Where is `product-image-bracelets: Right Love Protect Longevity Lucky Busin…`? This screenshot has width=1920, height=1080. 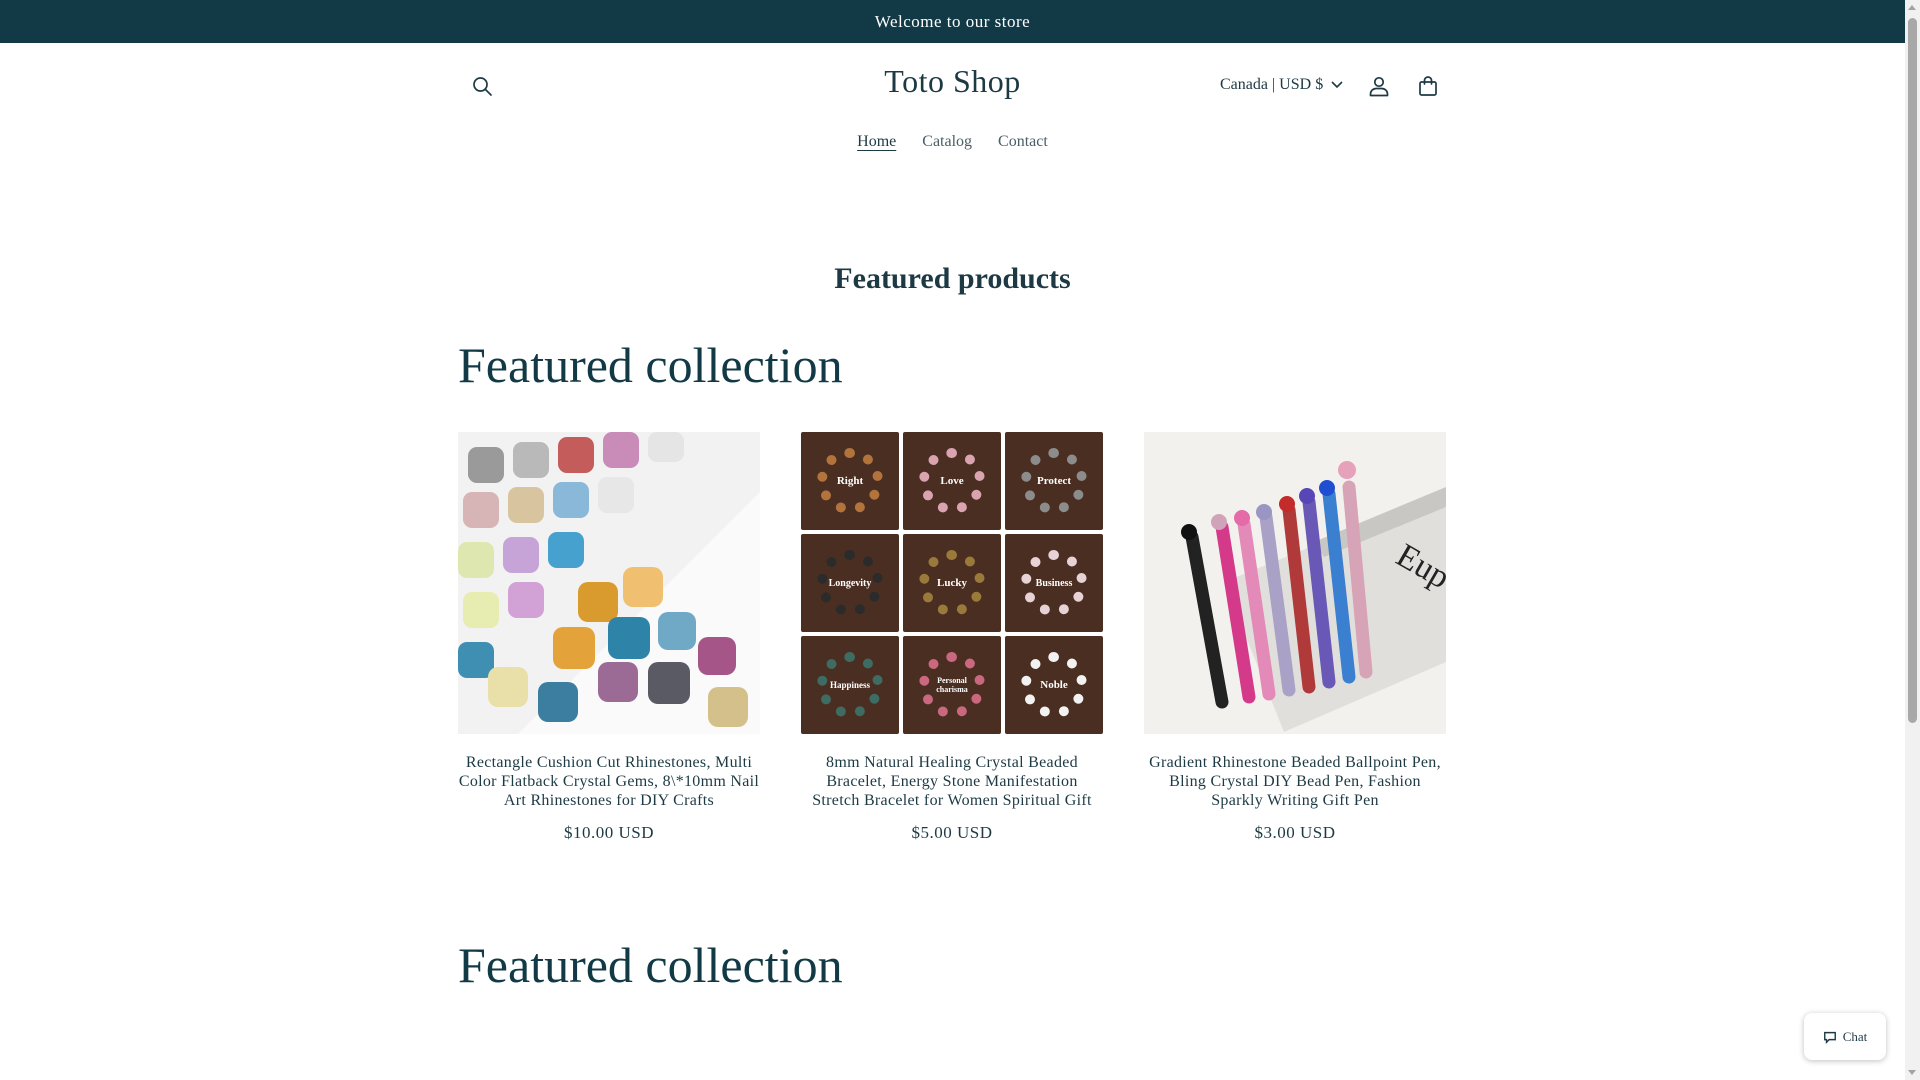 product-image-bracelets: Right Love Protect Longevity Lucky Busin… is located at coordinates (952, 583).